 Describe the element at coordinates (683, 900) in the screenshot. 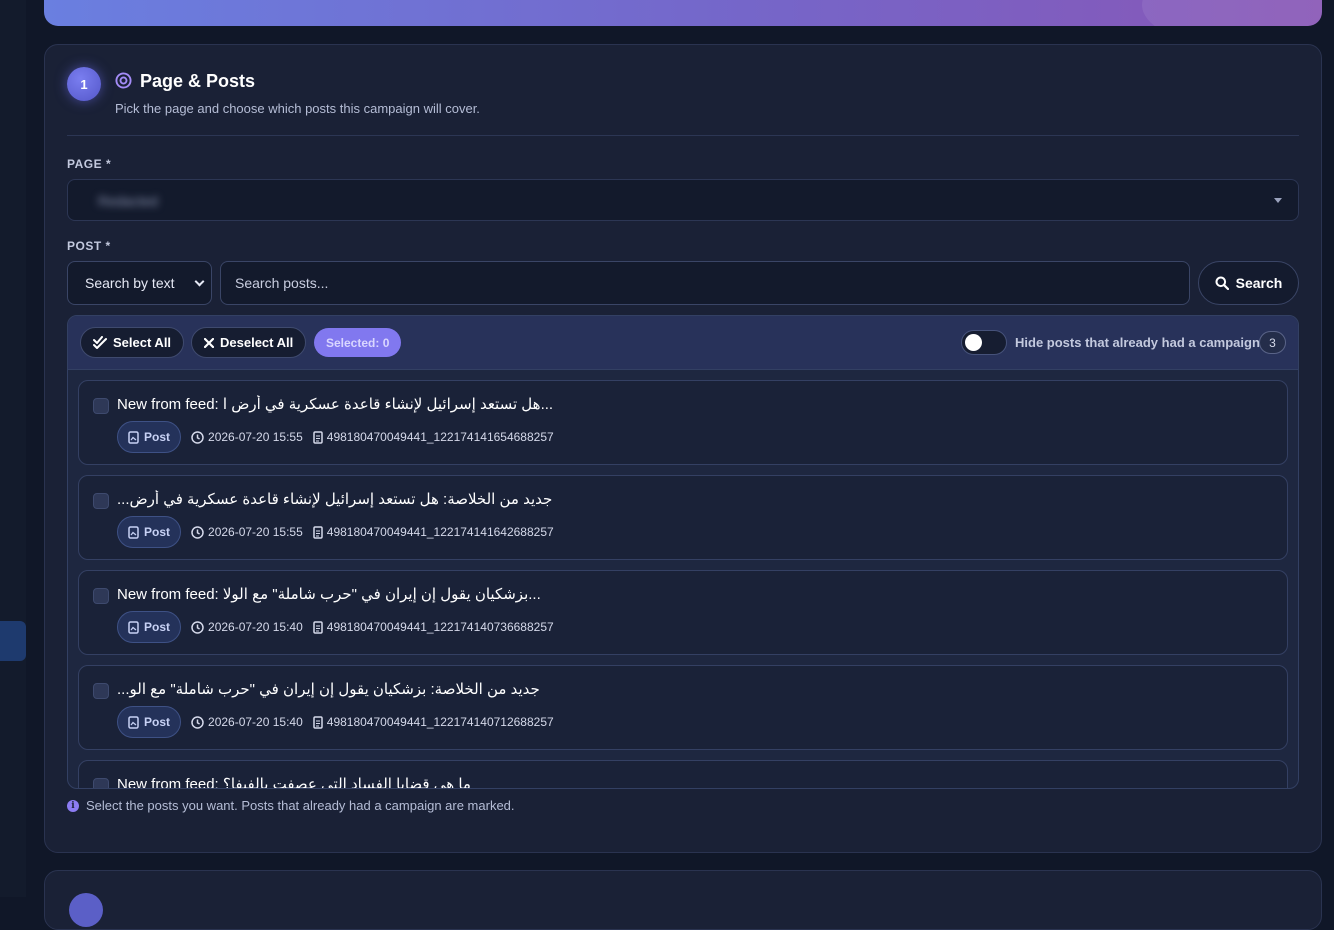

I see `next-step-card` at that location.